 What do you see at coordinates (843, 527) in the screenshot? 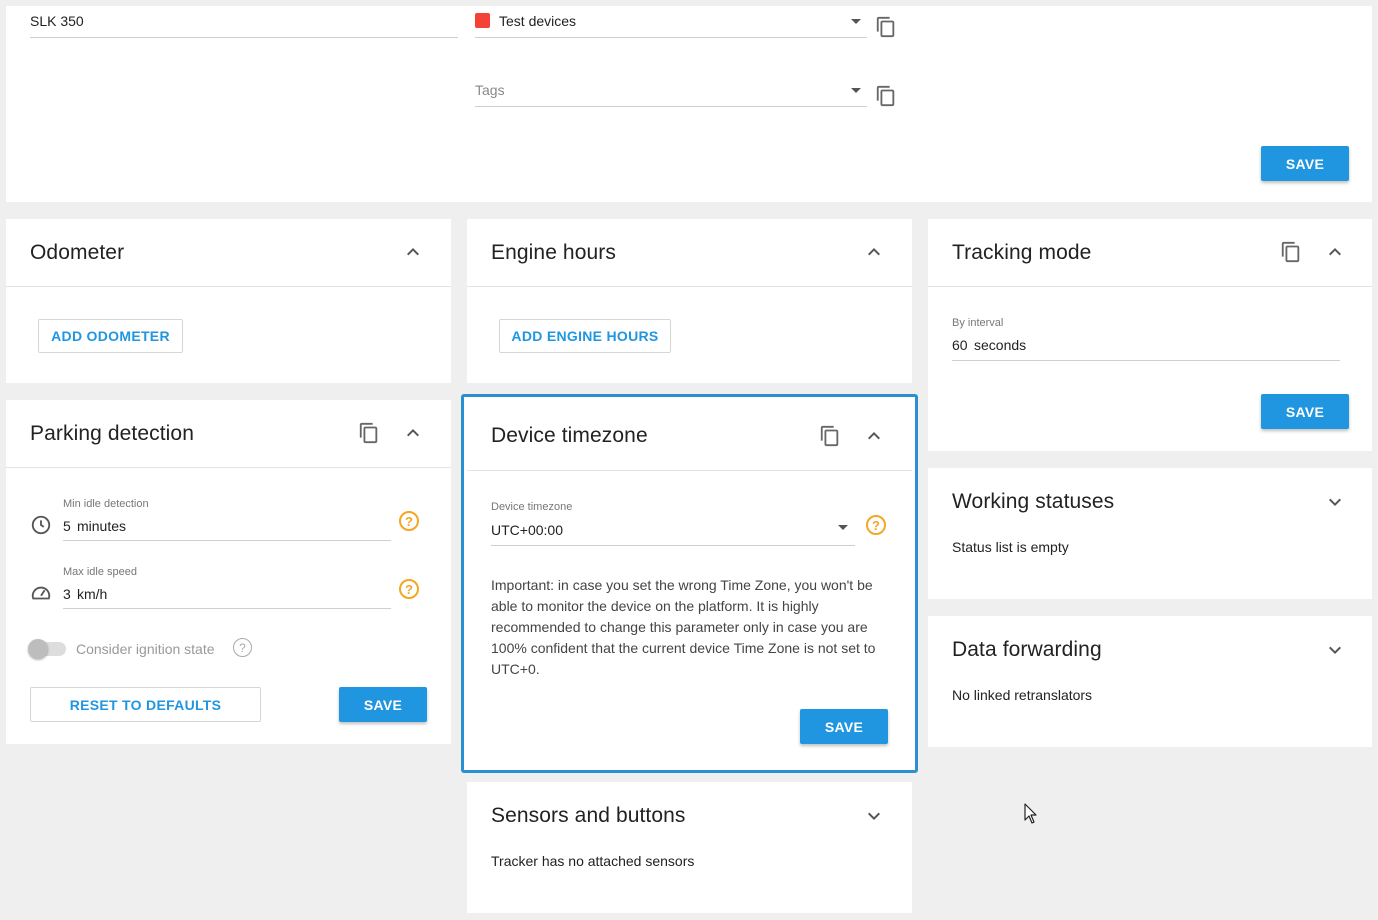
I see `timezone-dropdown-arrow` at bounding box center [843, 527].